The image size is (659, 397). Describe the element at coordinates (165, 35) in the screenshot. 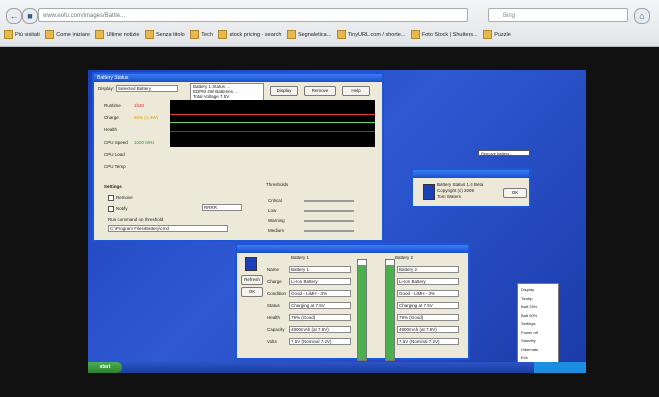

I see `bookmark-item: Senza titolo` at that location.